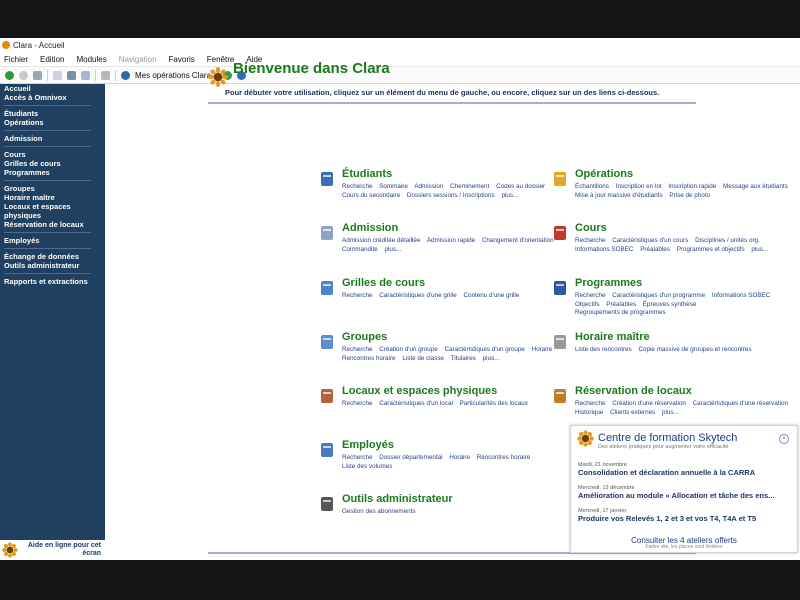 This screenshot has height=600, width=800. What do you see at coordinates (221, 59) in the screenshot?
I see `menu-fenetre: Fenêtre` at bounding box center [221, 59].